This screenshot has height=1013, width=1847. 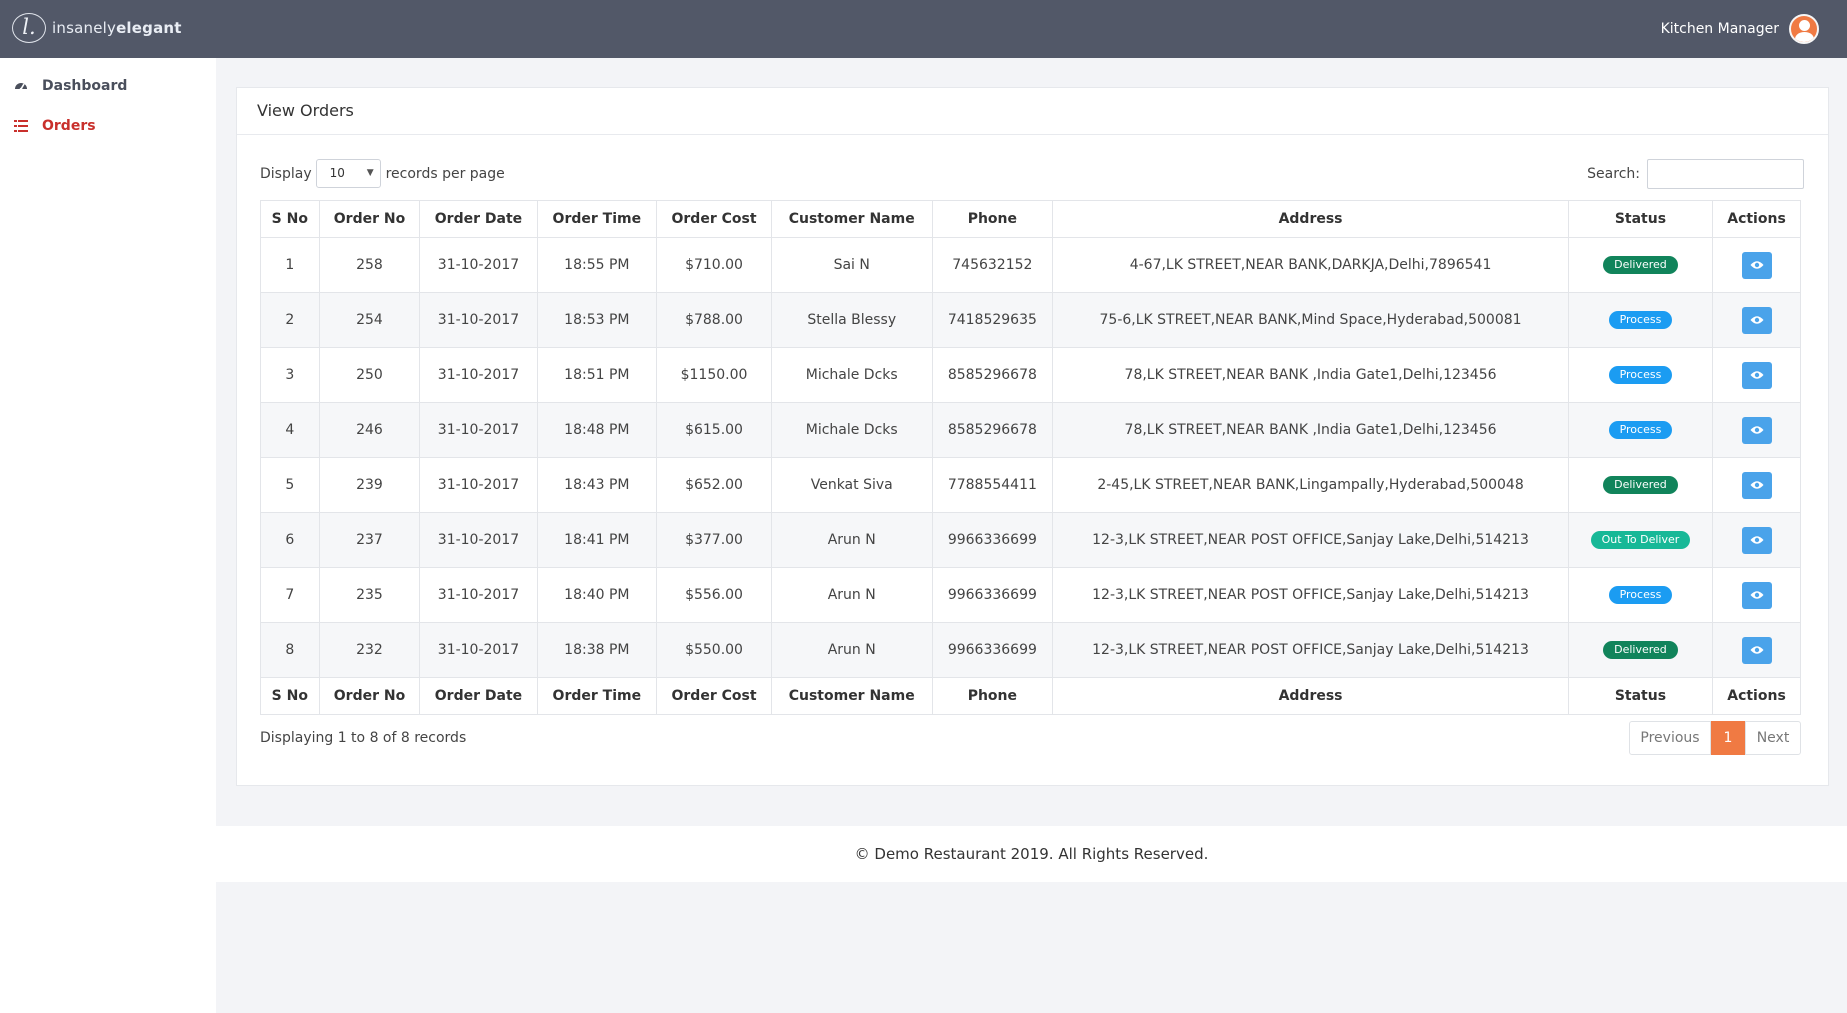 What do you see at coordinates (1310, 219) in the screenshot?
I see `column-header: Address` at bounding box center [1310, 219].